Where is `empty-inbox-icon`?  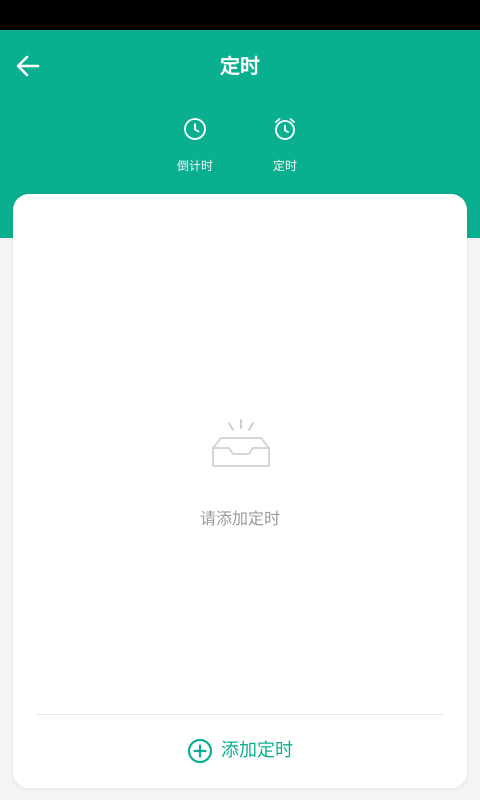
empty-inbox-icon is located at coordinates (241, 443).